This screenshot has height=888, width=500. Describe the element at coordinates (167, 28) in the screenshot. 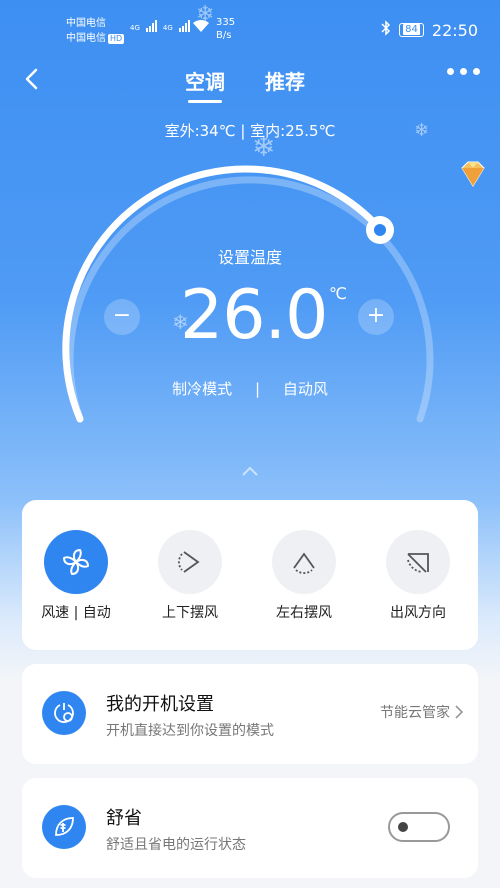

I see `net-type-2: 4G` at that location.